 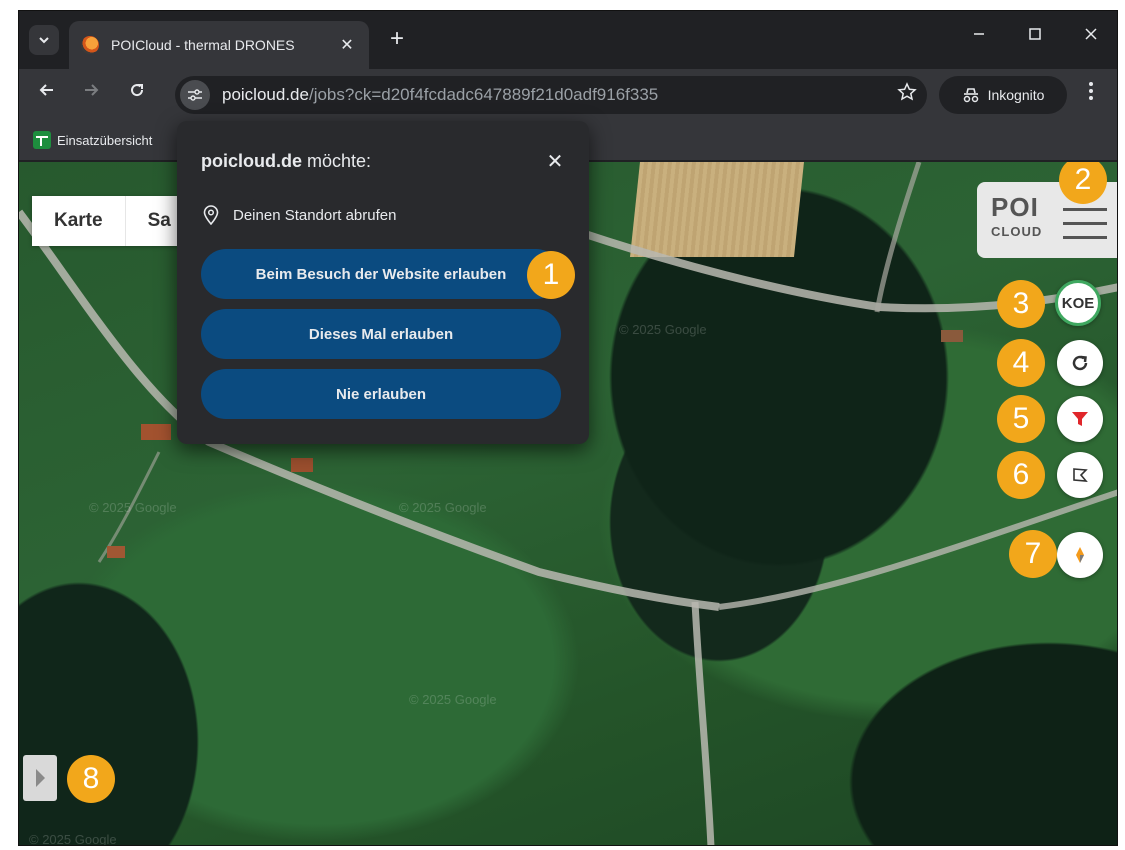 What do you see at coordinates (1021, 475) in the screenshot?
I see `annotation-badge-6: 6` at bounding box center [1021, 475].